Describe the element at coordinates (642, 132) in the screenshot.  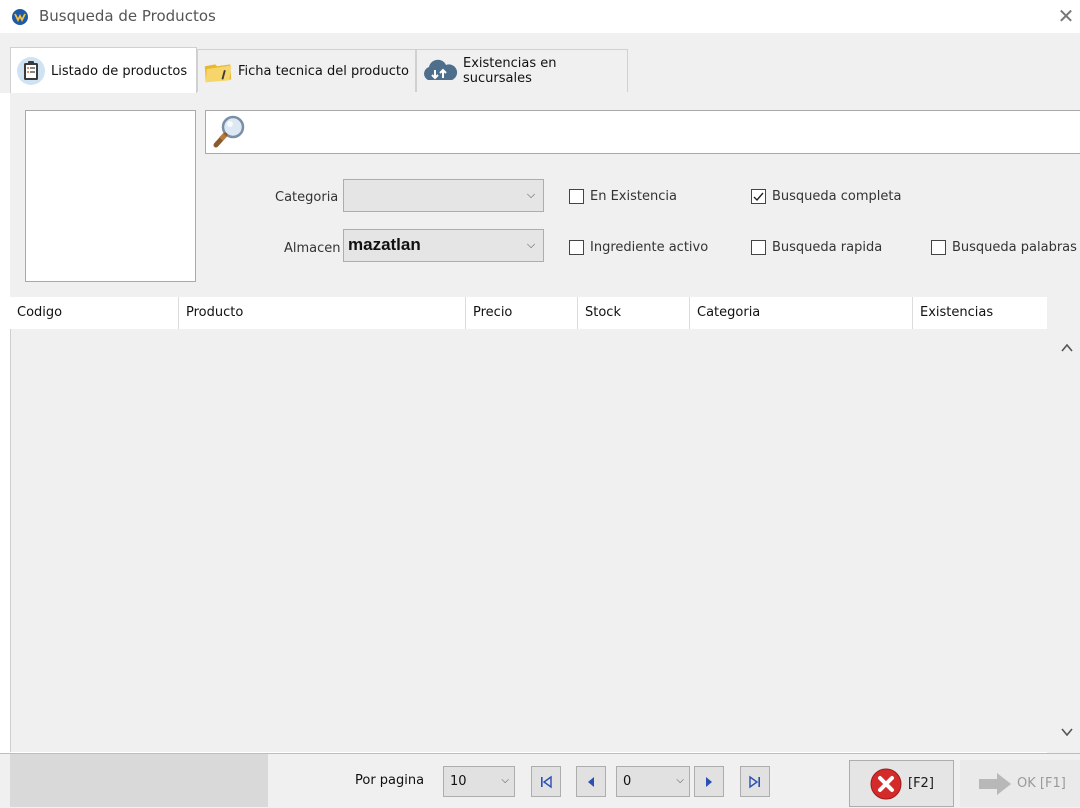
I see `search-input` at that location.